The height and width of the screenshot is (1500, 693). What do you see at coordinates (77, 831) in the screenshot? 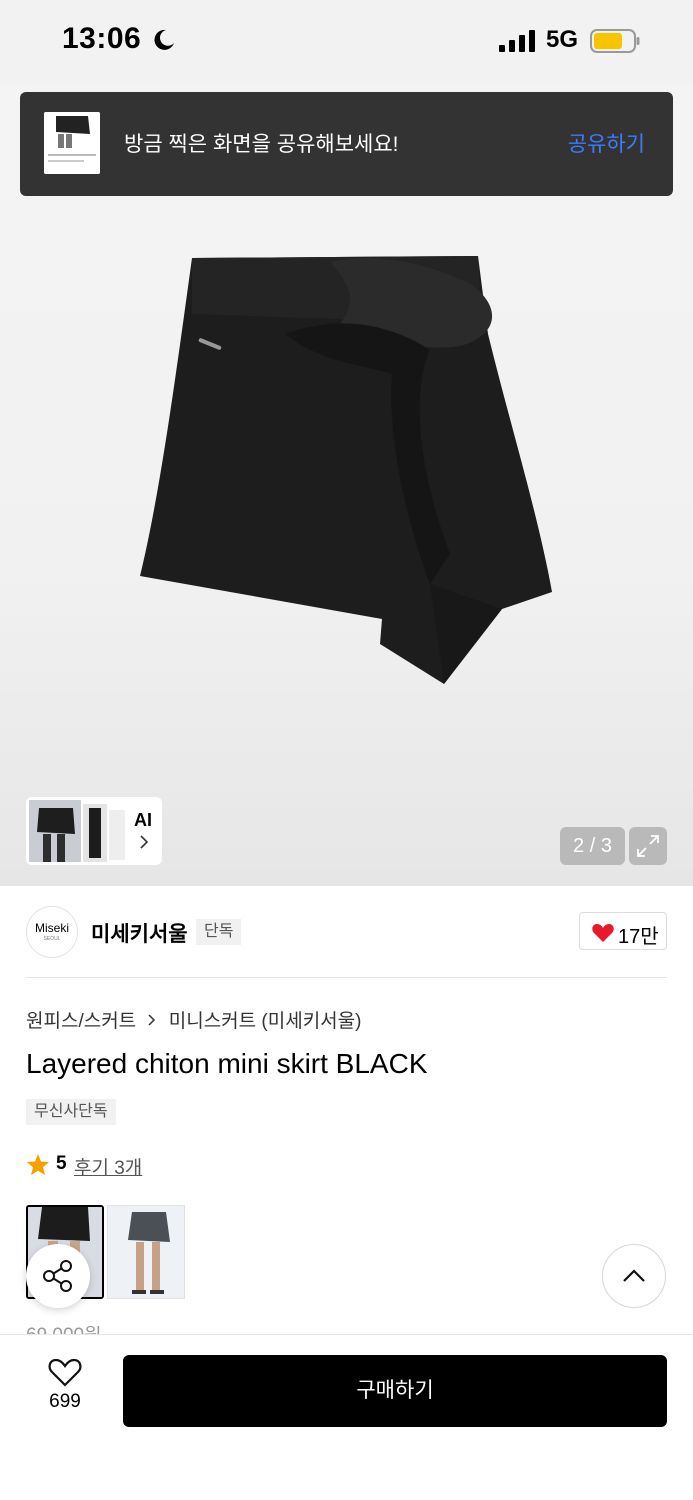
I see `ai-style-thumbnails` at bounding box center [77, 831].